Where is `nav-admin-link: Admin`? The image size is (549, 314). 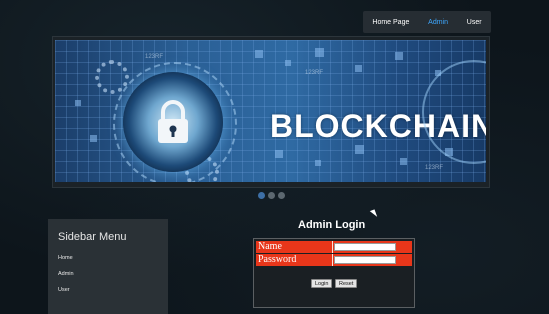
nav-admin-link: Admin is located at coordinates (438, 22).